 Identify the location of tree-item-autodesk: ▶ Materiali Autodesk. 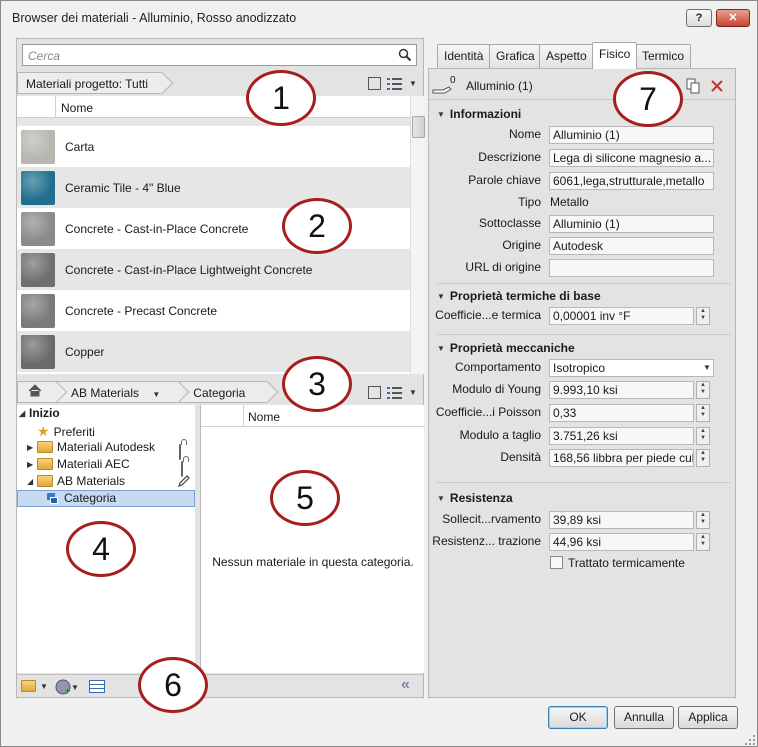
(91, 447).